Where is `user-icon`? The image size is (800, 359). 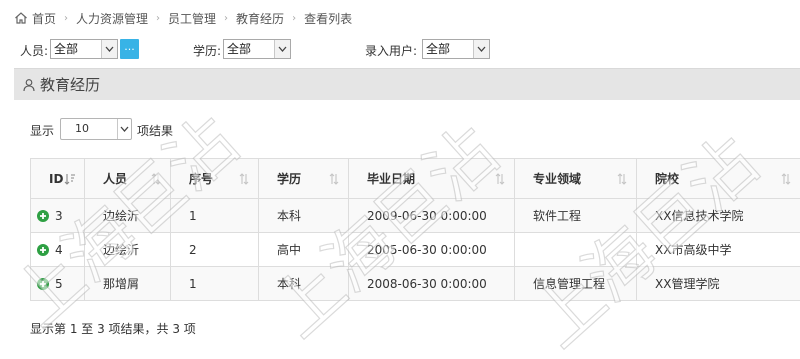 user-icon is located at coordinates (29, 85).